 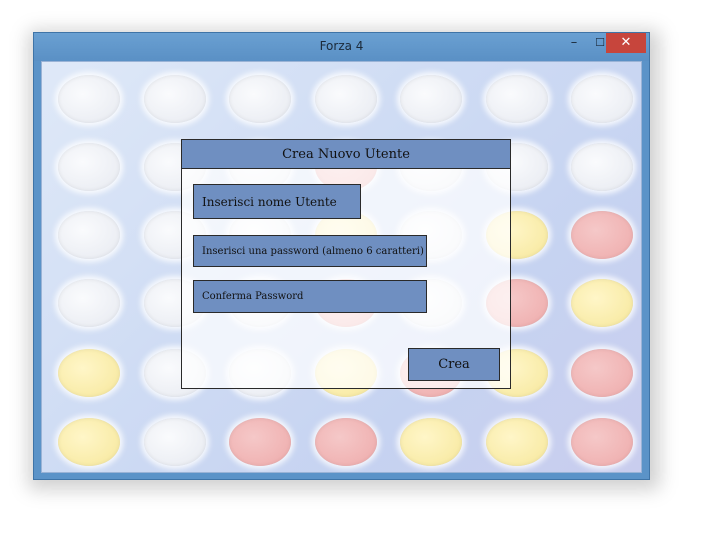 What do you see at coordinates (346, 154) in the screenshot?
I see `dialog-title: Crea Nuovo Utente` at bounding box center [346, 154].